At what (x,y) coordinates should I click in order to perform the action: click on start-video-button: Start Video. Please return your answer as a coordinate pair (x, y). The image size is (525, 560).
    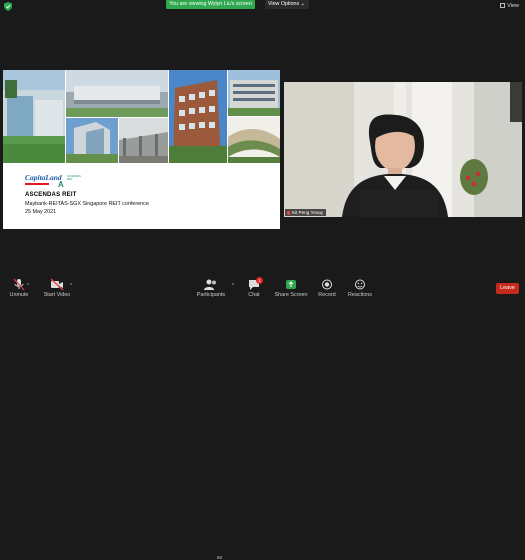
    Looking at the image, I should click on (57, 287).